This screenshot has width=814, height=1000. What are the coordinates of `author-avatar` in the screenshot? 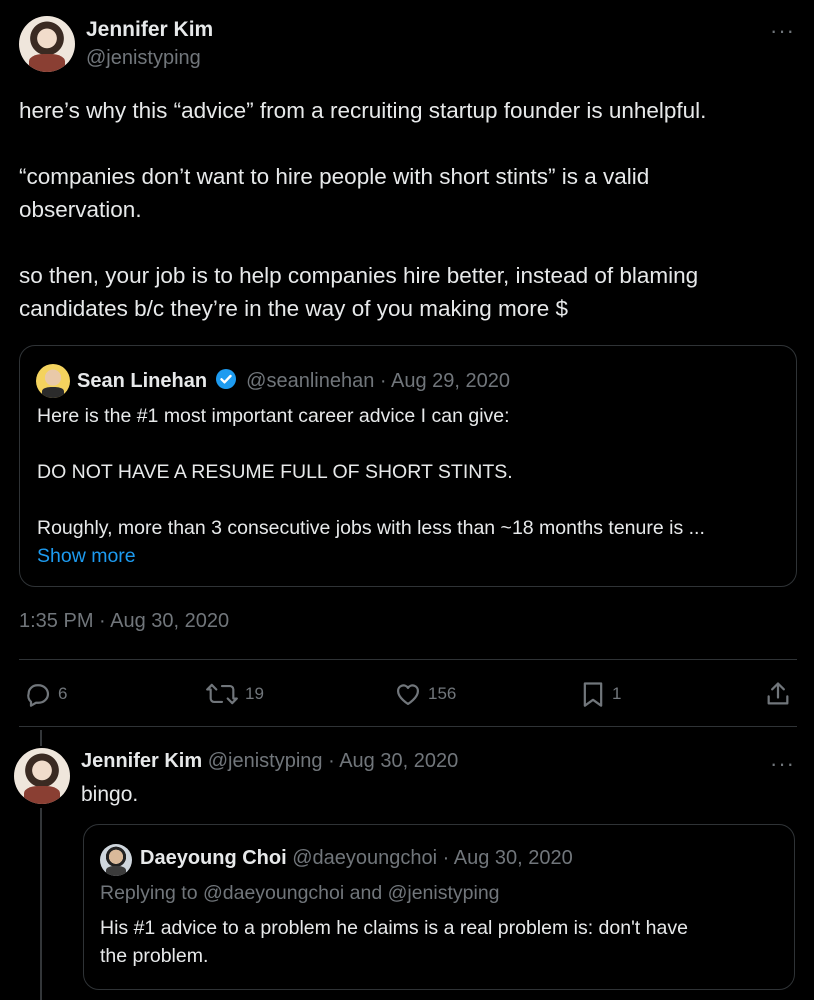 It's located at (47, 44).